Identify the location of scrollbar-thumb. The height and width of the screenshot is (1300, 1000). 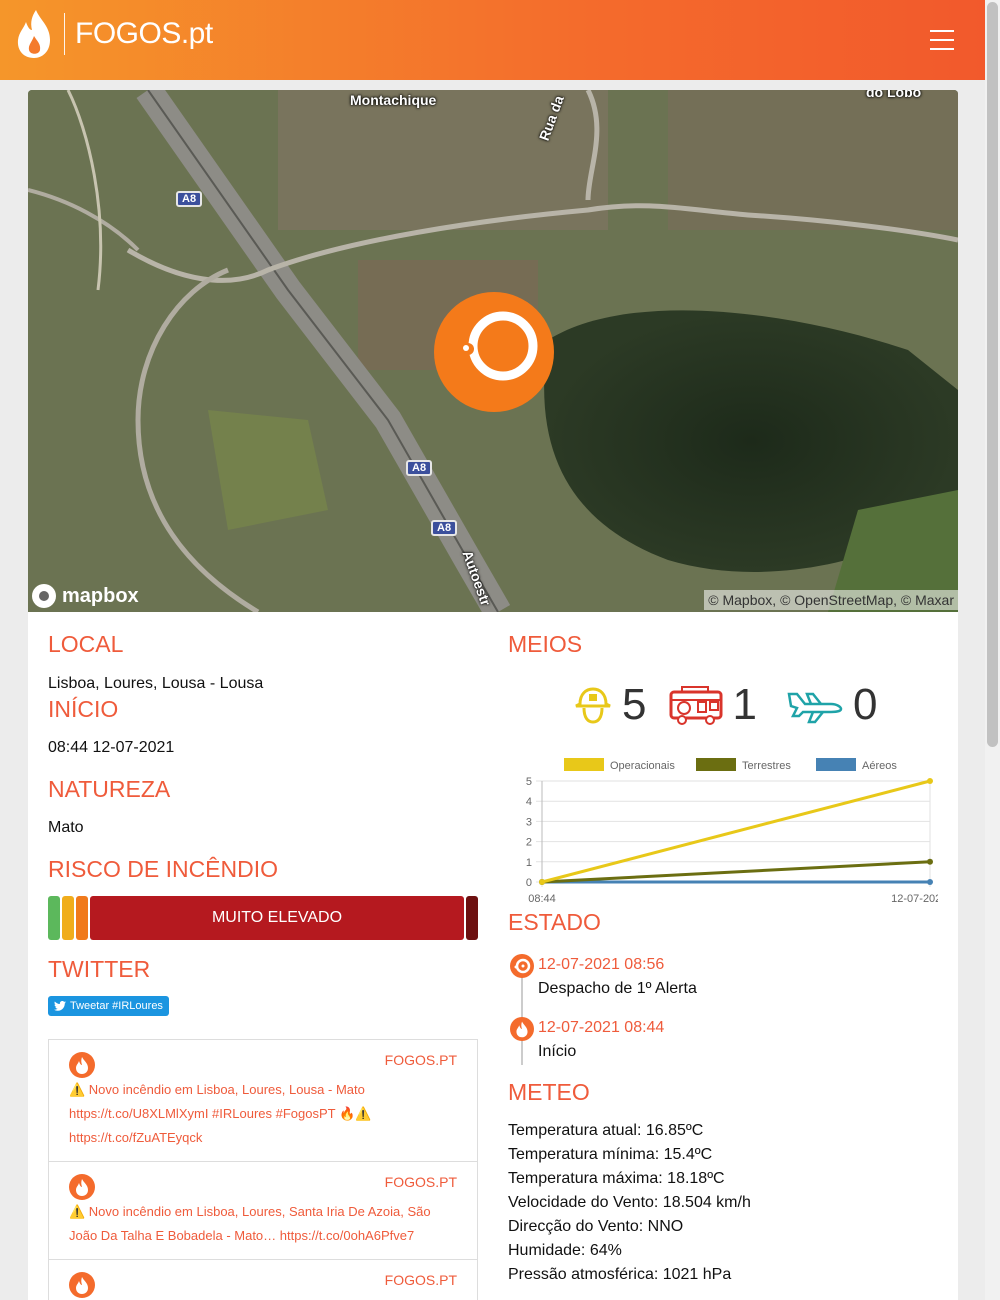
(992, 374).